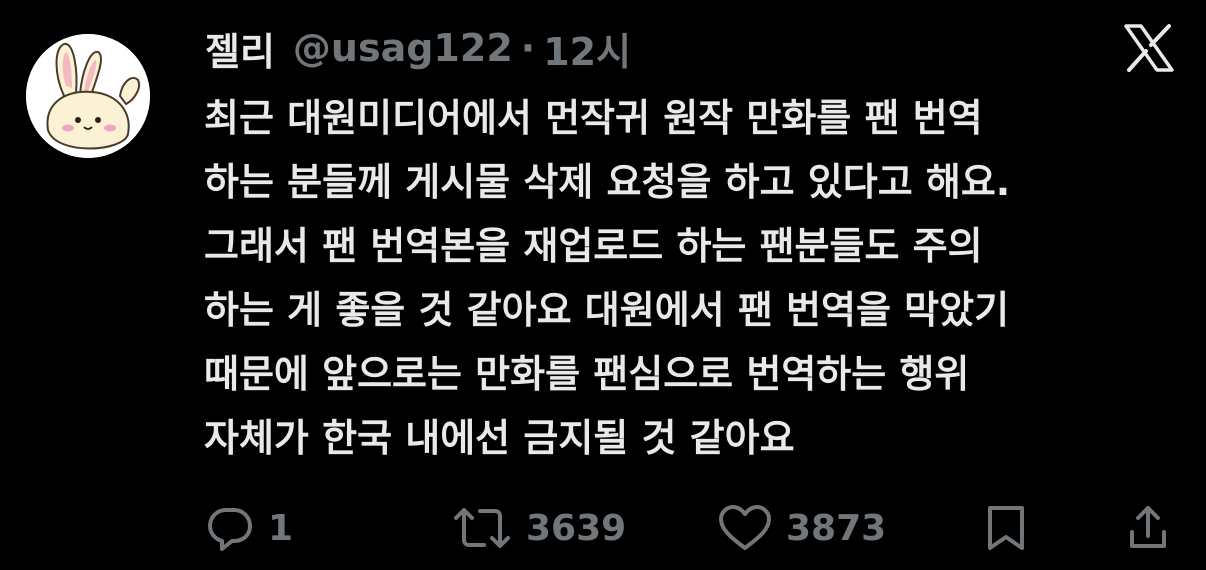 The image size is (1206, 570). I want to click on reply-button: 1, so click(249, 528).